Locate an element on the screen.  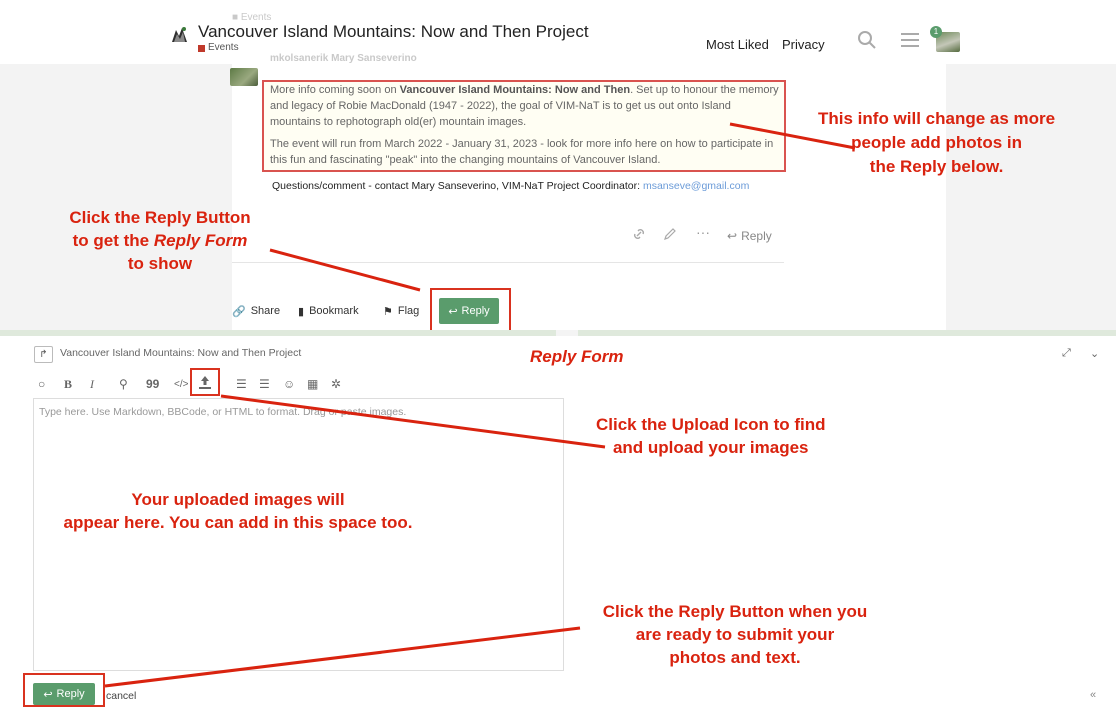
bookmark-button: ▮ Bookmark is located at coordinates (328, 311).